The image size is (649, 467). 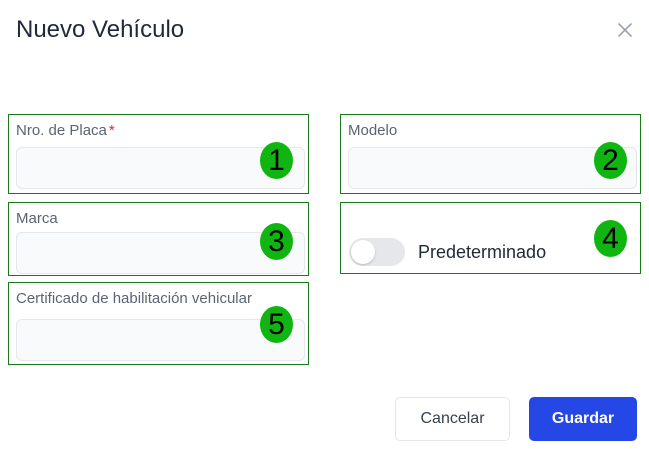 I want to click on model-field: Modelo 2, so click(x=490, y=154).